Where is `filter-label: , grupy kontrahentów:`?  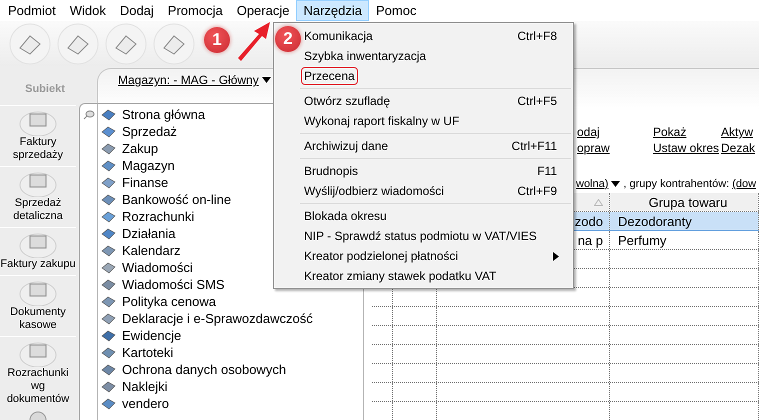
filter-label: , grupy kontrahentów: is located at coordinates (676, 184).